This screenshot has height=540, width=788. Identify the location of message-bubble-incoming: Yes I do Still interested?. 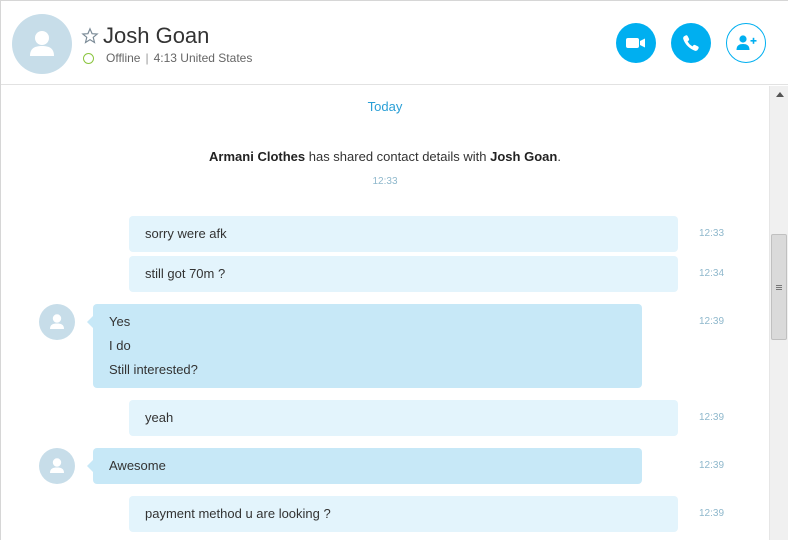
(364, 346).